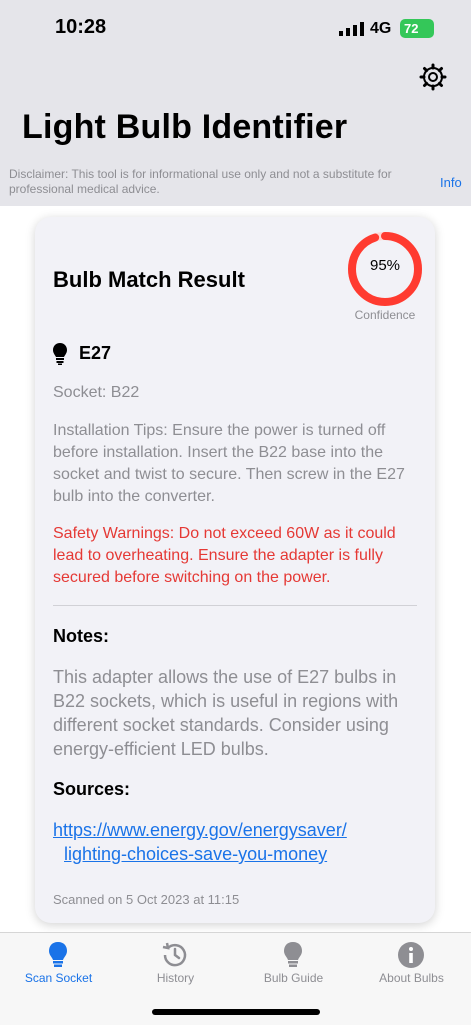 The width and height of the screenshot is (471, 1025). Describe the element at coordinates (293, 978) in the screenshot. I see `tab-label: Bulb Guide` at that location.